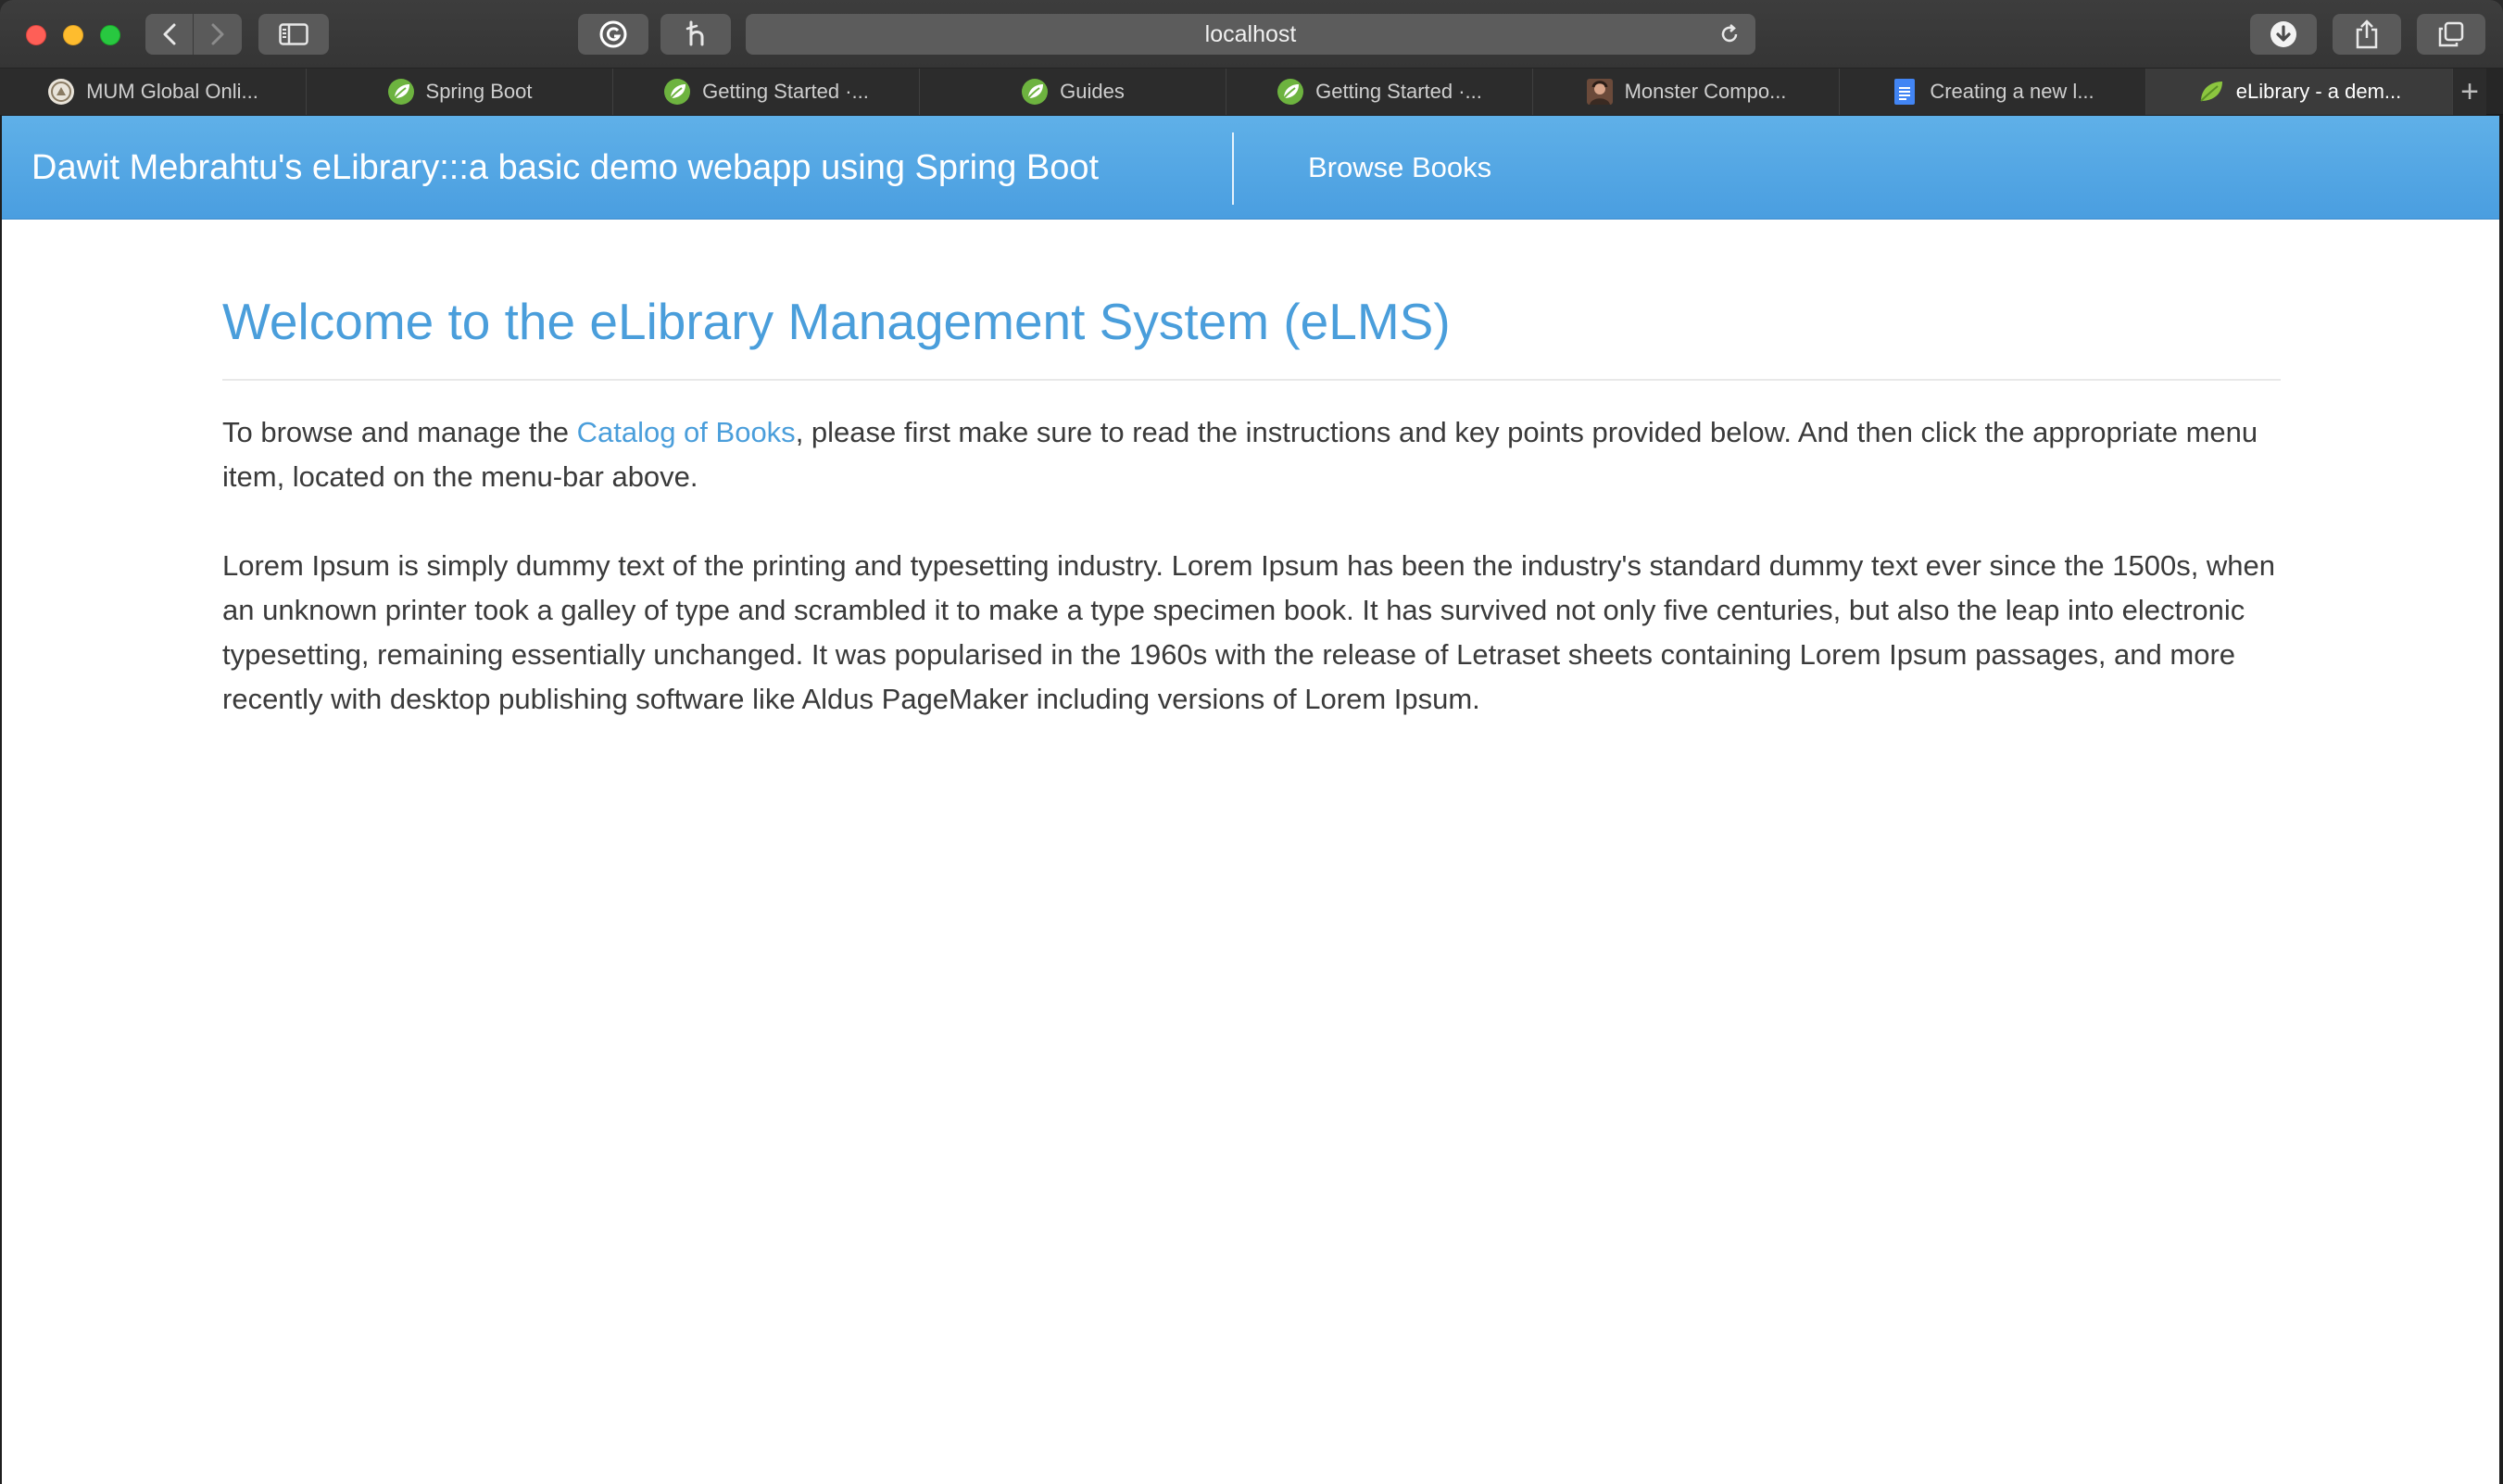 This screenshot has height=1484, width=2503. I want to click on browser-toolbar: localhost, so click(1251, 34).